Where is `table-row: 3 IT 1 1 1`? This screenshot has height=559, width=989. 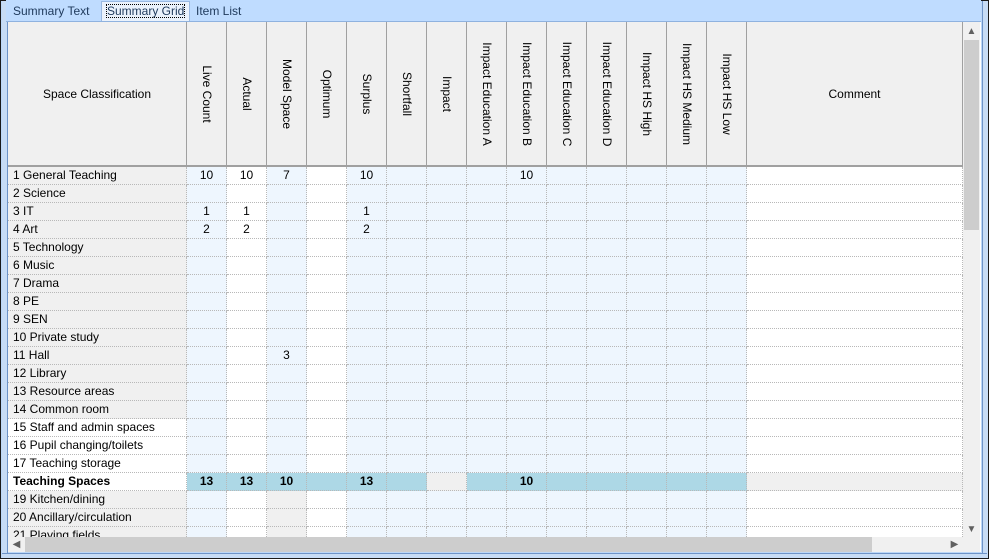
table-row: 3 IT 1 1 1 is located at coordinates (485, 212).